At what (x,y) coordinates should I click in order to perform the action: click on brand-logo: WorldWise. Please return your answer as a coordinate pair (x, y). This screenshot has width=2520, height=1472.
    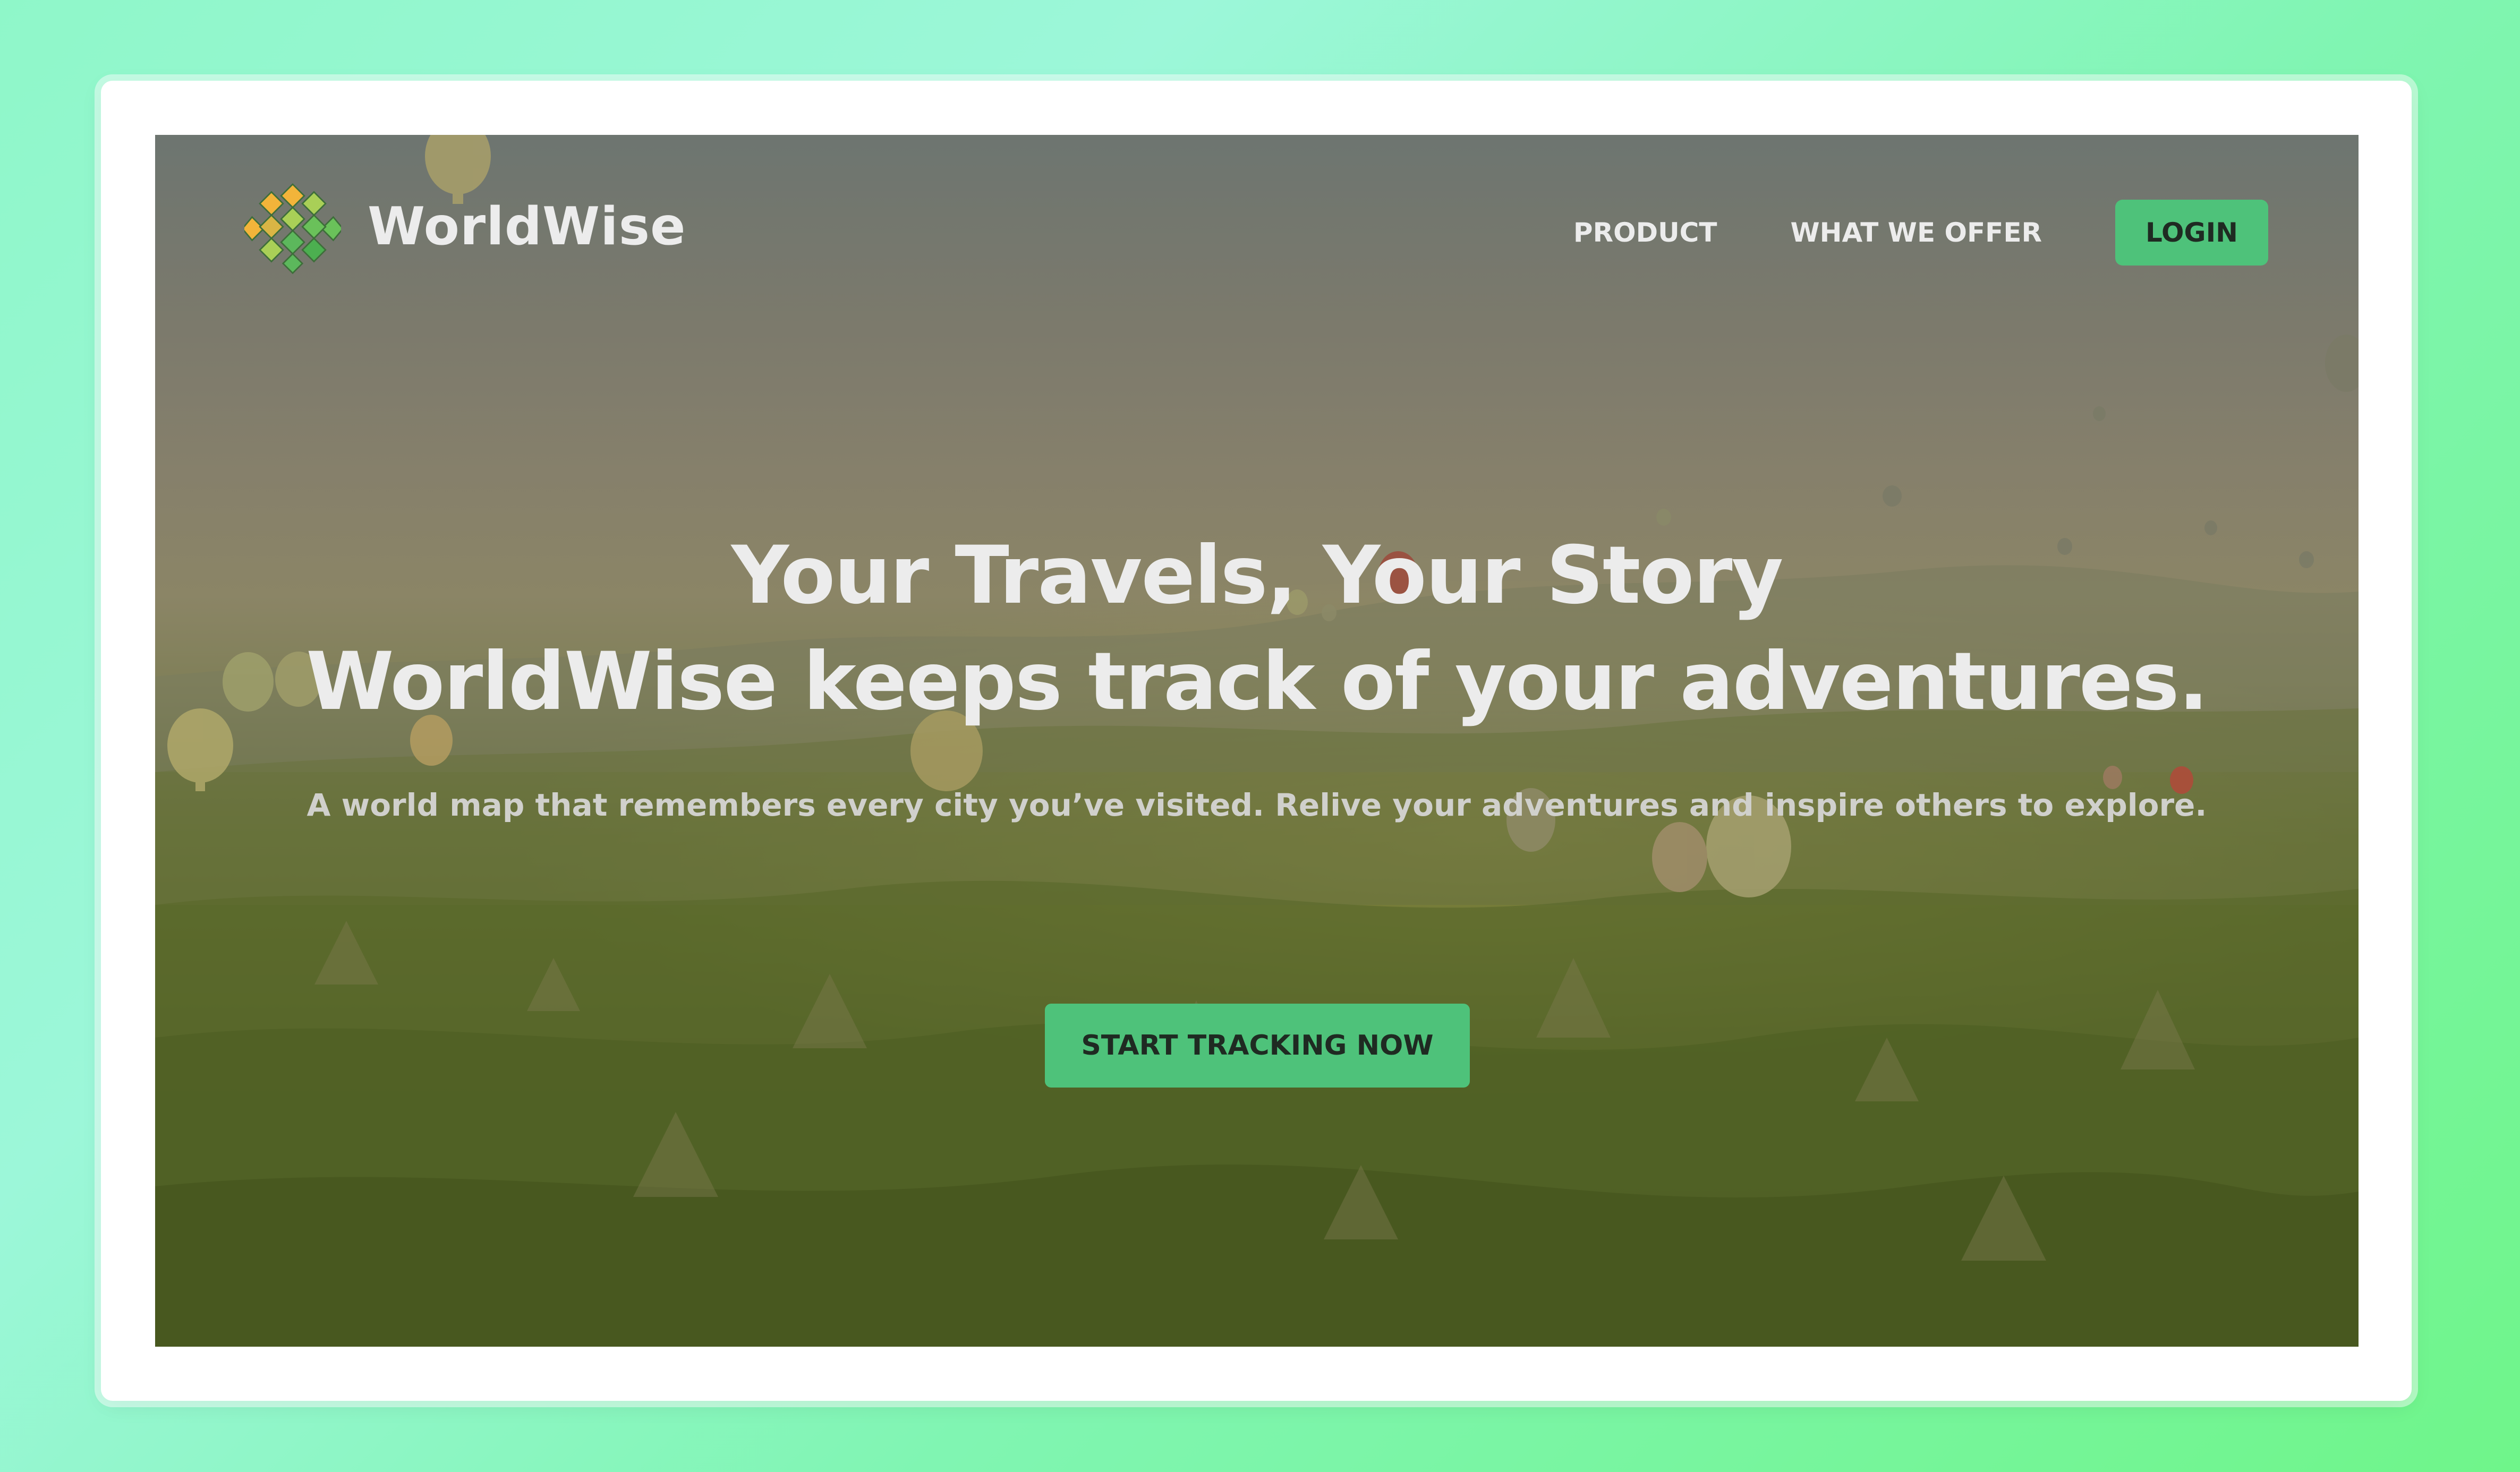
    Looking at the image, I should click on (465, 226).